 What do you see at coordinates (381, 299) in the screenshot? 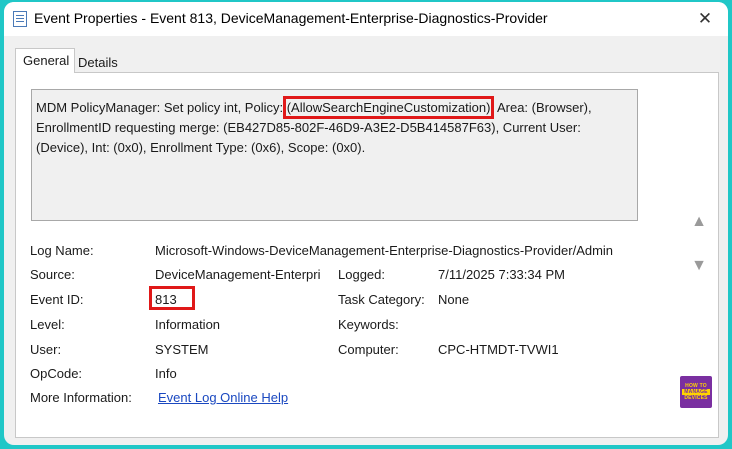
I see `task-category-label: Task Category:` at bounding box center [381, 299].